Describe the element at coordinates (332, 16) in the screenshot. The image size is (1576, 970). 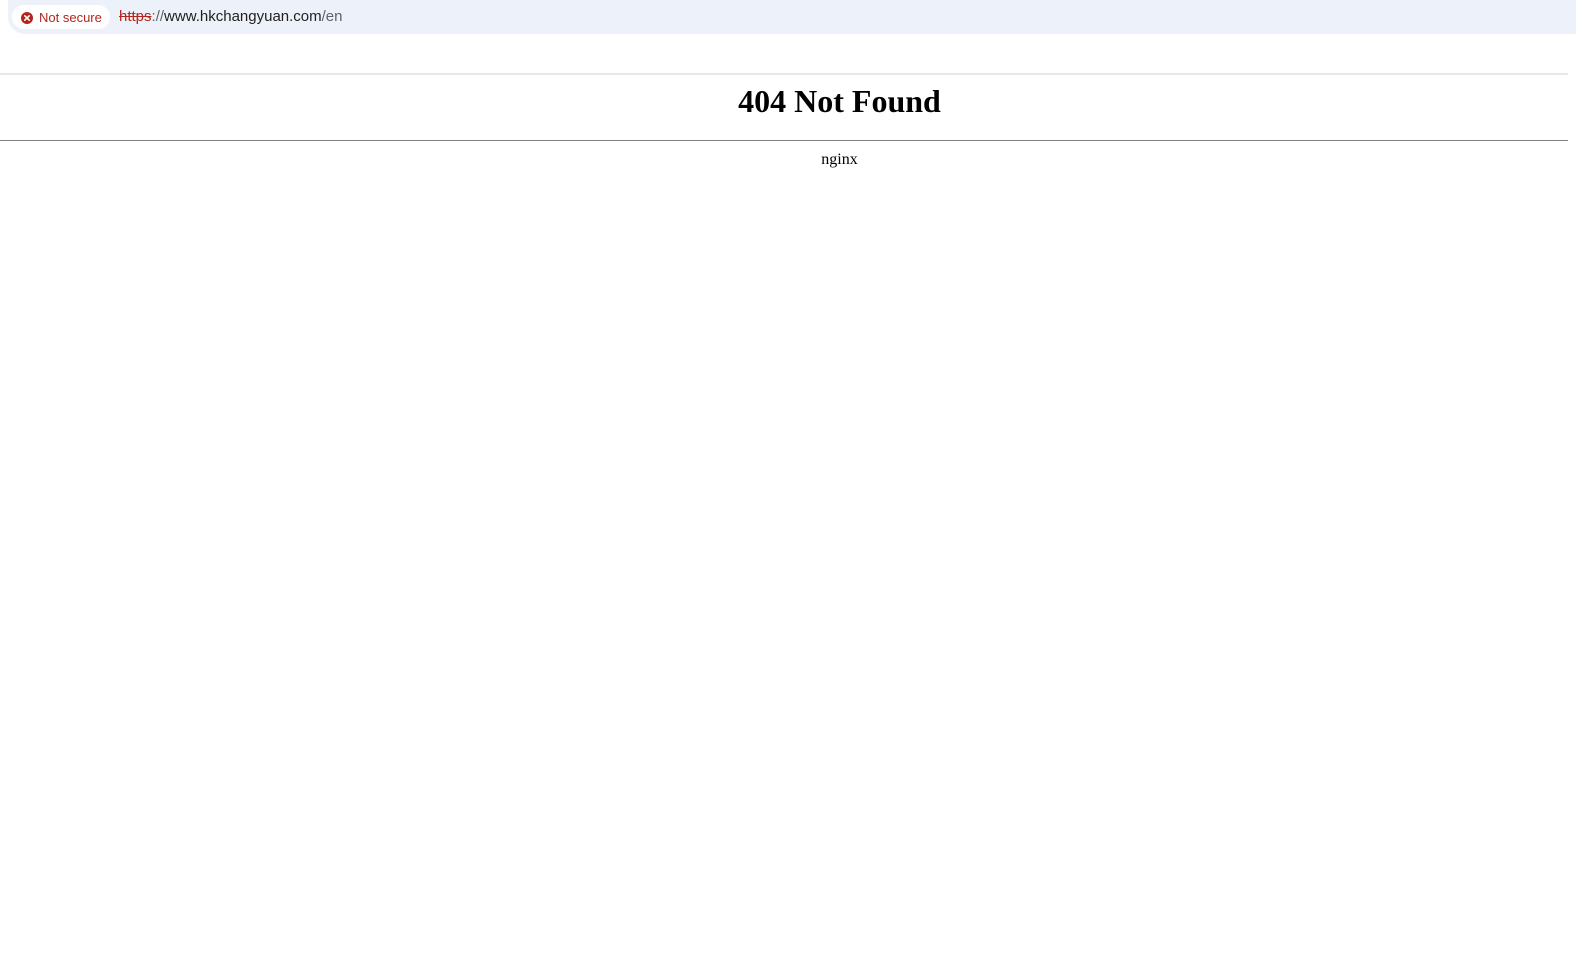
I see `url-path: /en` at that location.